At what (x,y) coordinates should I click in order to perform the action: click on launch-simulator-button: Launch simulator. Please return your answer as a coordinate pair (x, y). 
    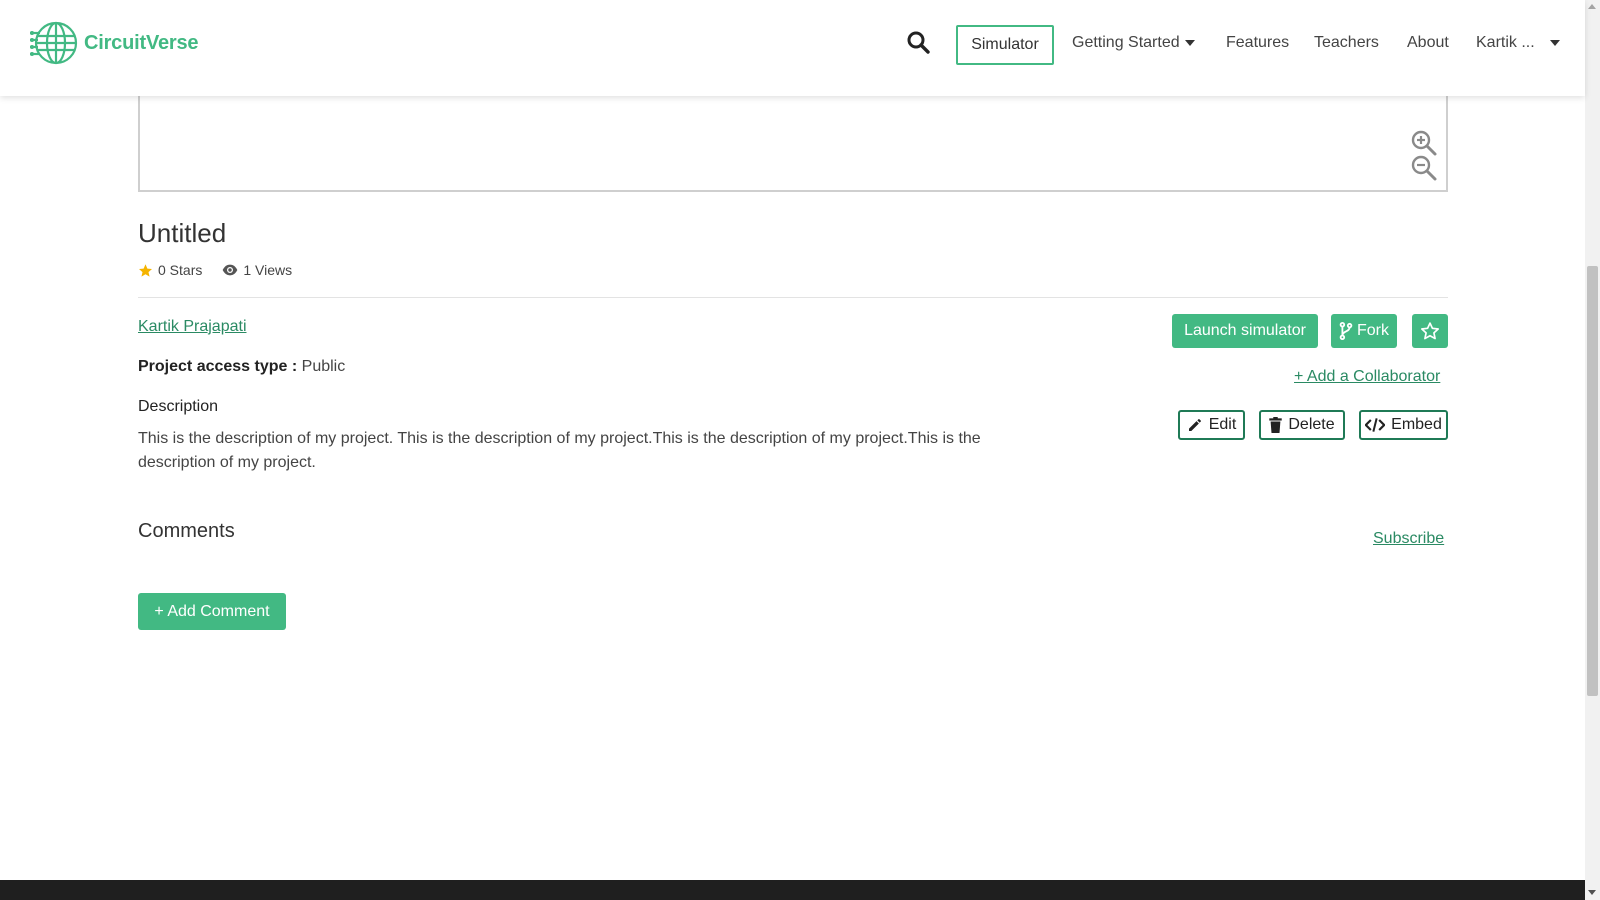
    Looking at the image, I should click on (1245, 331).